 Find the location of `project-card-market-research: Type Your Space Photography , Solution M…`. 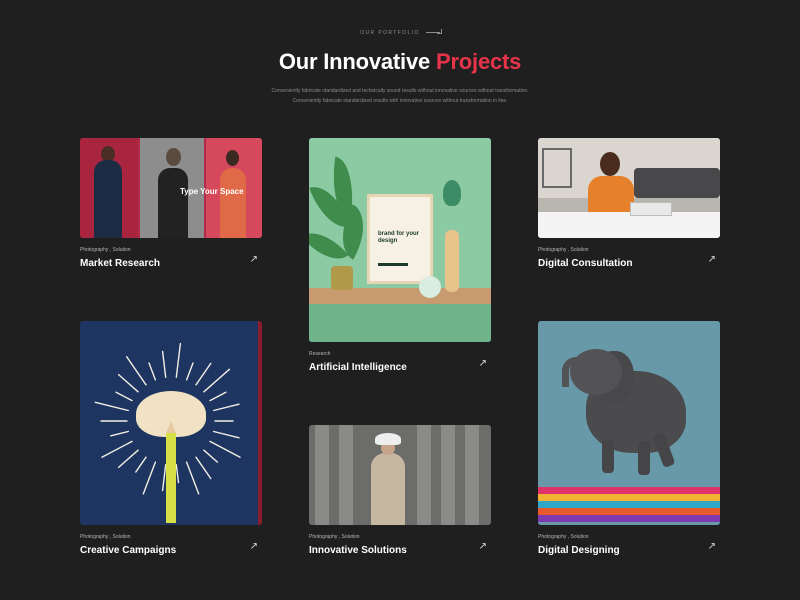

project-card-market-research: Type Your Space Photography , Solution M… is located at coordinates (171, 203).